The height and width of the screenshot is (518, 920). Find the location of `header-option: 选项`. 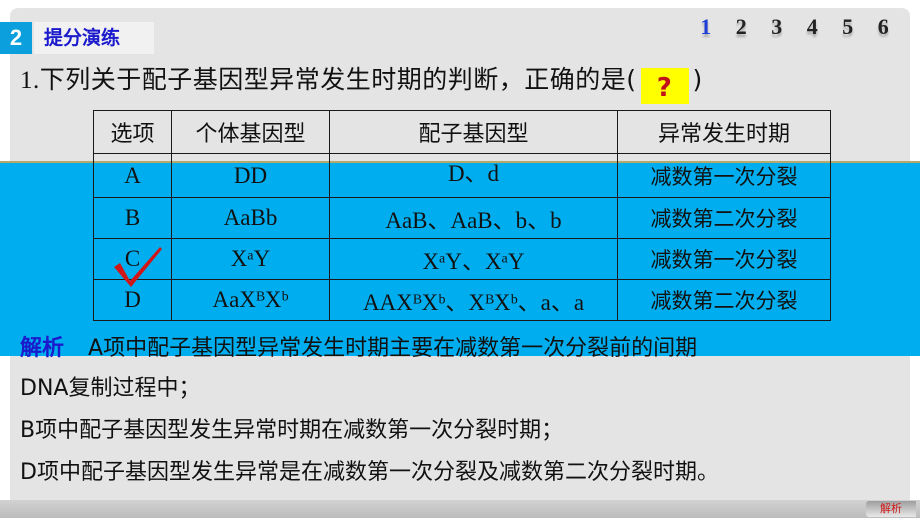

header-option: 选项 is located at coordinates (132, 132).